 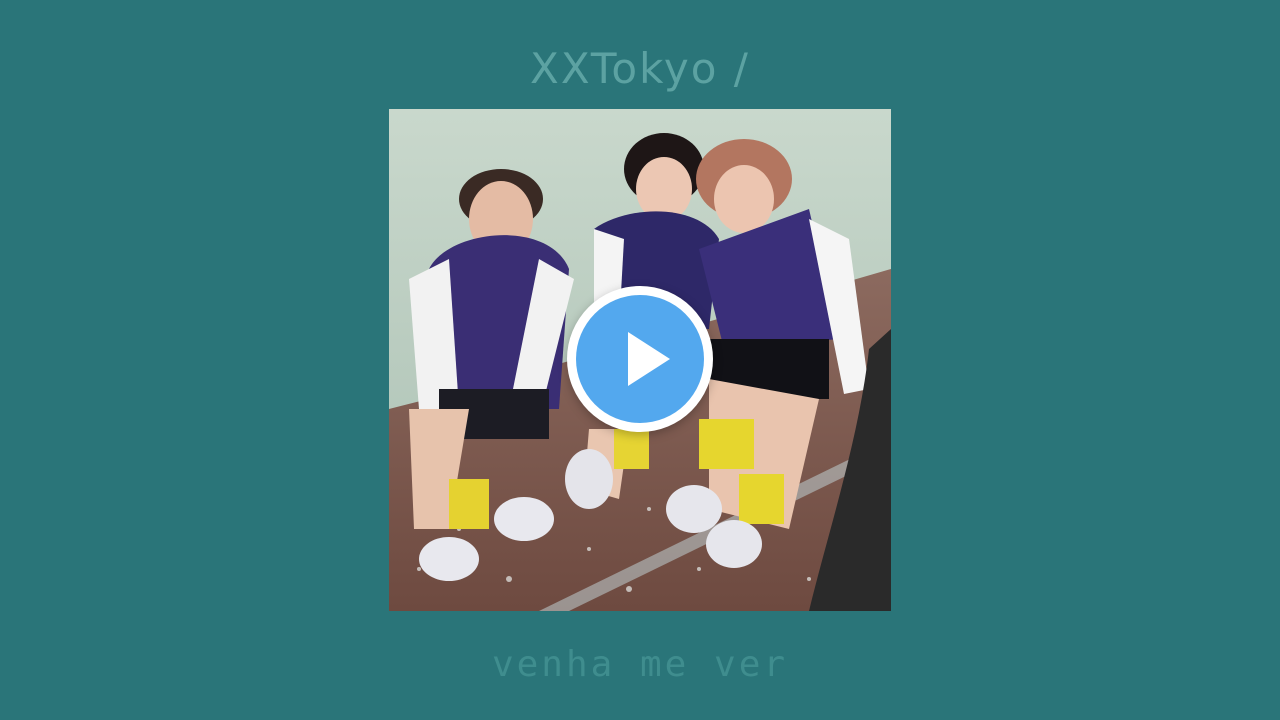 I want to click on song-subtitle: venha me ver, so click(x=640, y=664).